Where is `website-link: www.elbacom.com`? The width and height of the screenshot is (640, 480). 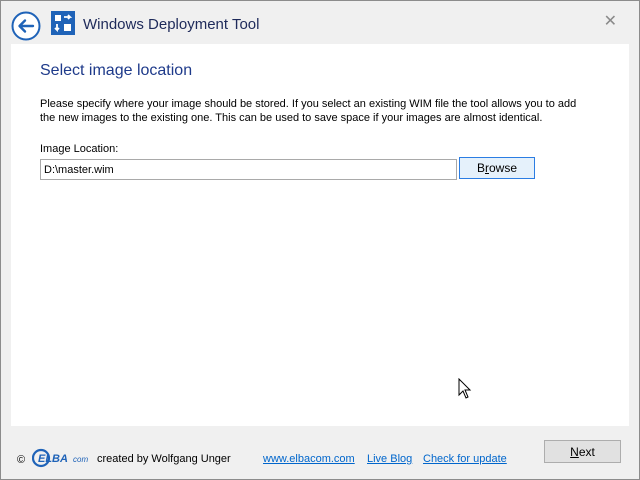 website-link: www.elbacom.com is located at coordinates (309, 459).